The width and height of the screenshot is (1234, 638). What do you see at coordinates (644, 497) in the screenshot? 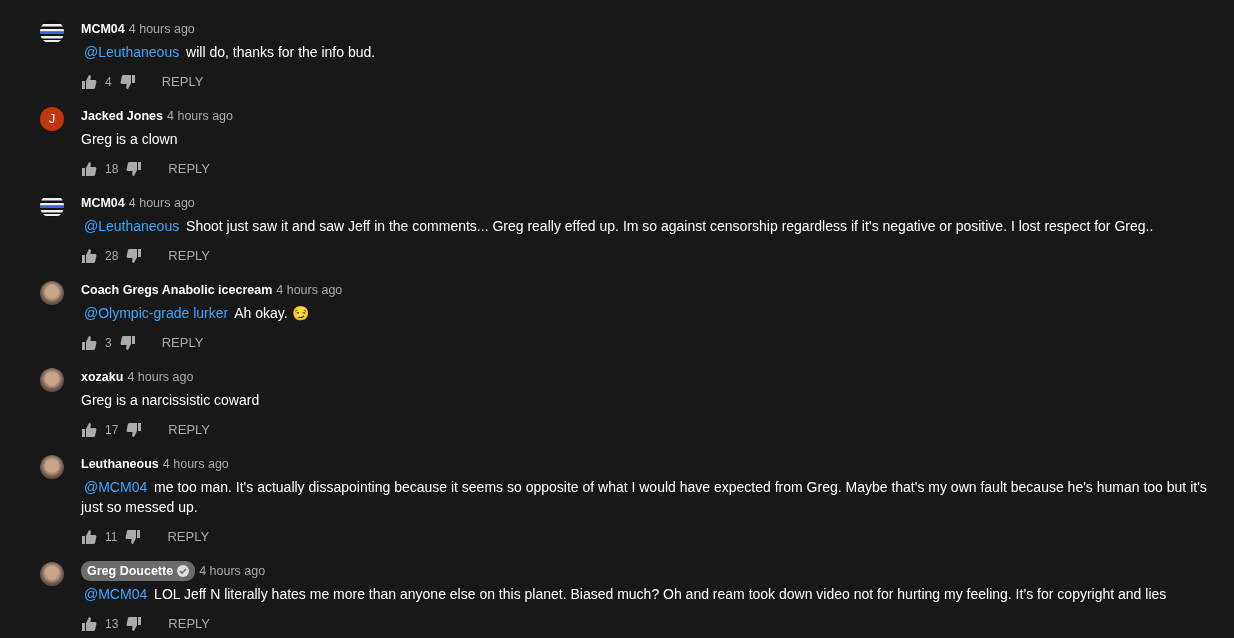
I see `comment-text: @MCM04 me too man. It's actually dissapointing because it seems so opposite of what I would have expected from Greg. Maybe that's my own fault because he's human too but it's just so messed up.` at bounding box center [644, 497].